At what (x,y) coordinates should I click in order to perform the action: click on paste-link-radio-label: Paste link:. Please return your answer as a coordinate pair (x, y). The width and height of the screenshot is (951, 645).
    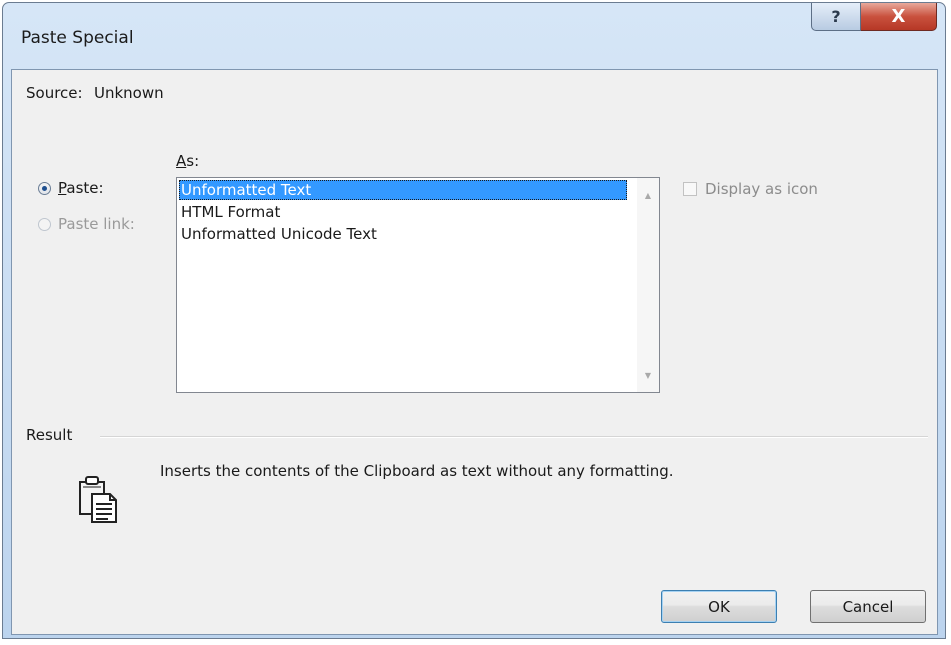
    Looking at the image, I should click on (96, 224).